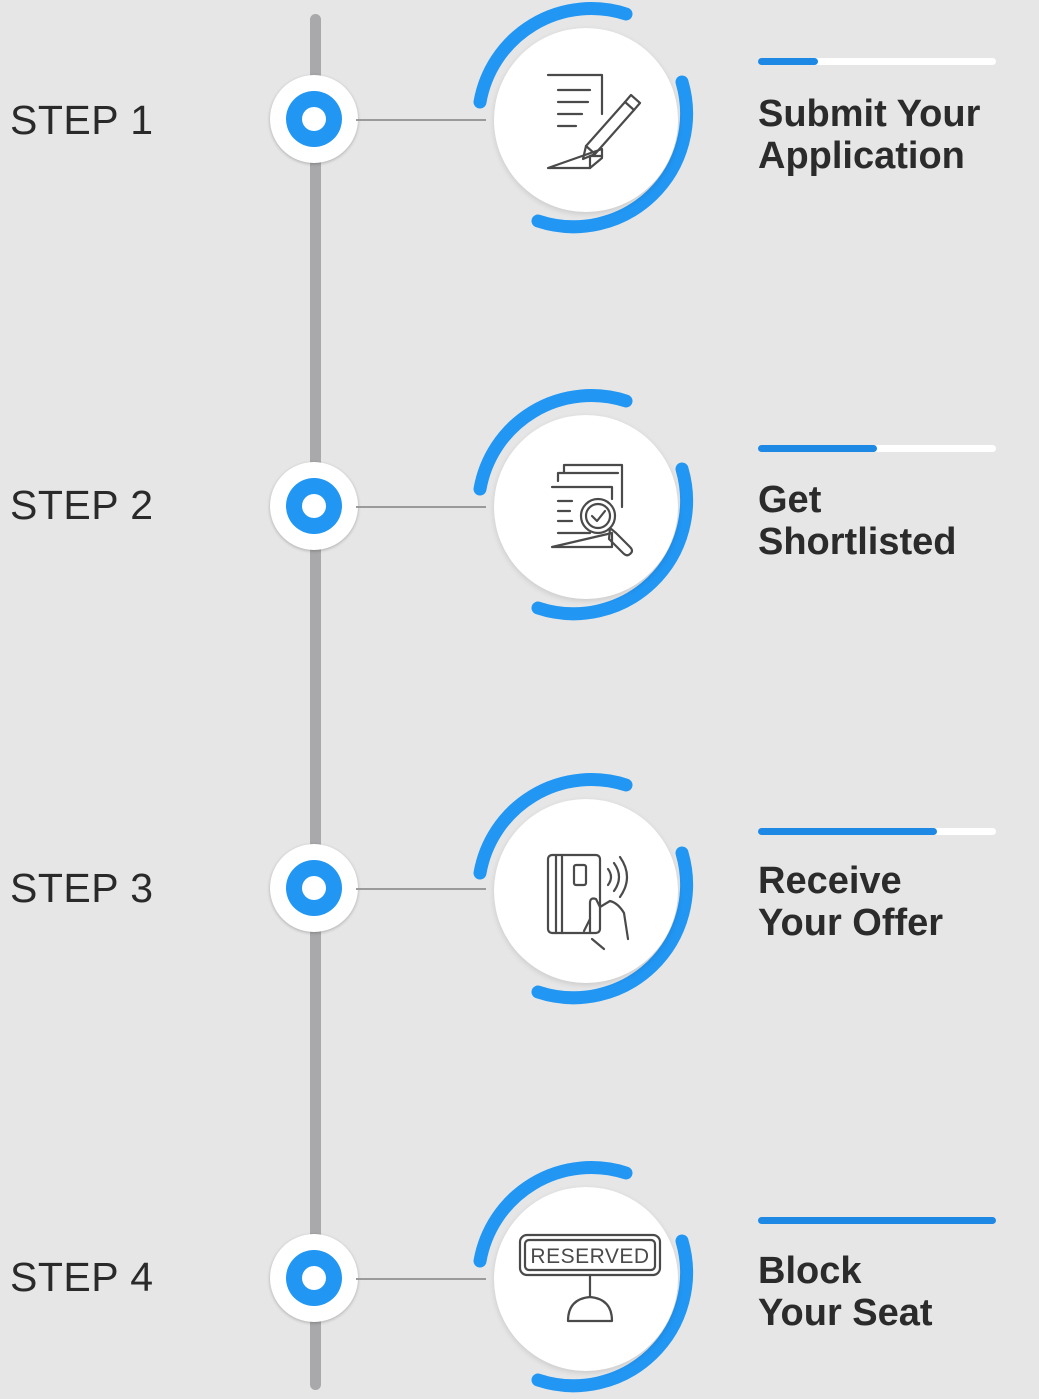 The height and width of the screenshot is (1399, 1039). I want to click on step-title: Receive Your Offer, so click(851, 902).